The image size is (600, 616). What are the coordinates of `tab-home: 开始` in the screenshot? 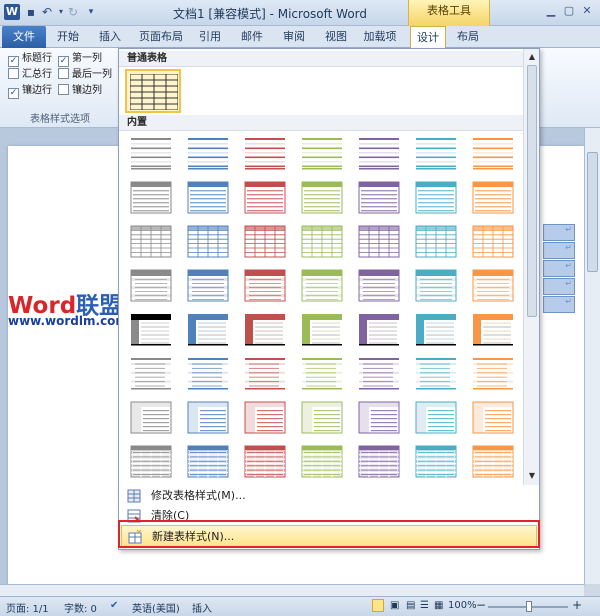 It's located at (68, 37).